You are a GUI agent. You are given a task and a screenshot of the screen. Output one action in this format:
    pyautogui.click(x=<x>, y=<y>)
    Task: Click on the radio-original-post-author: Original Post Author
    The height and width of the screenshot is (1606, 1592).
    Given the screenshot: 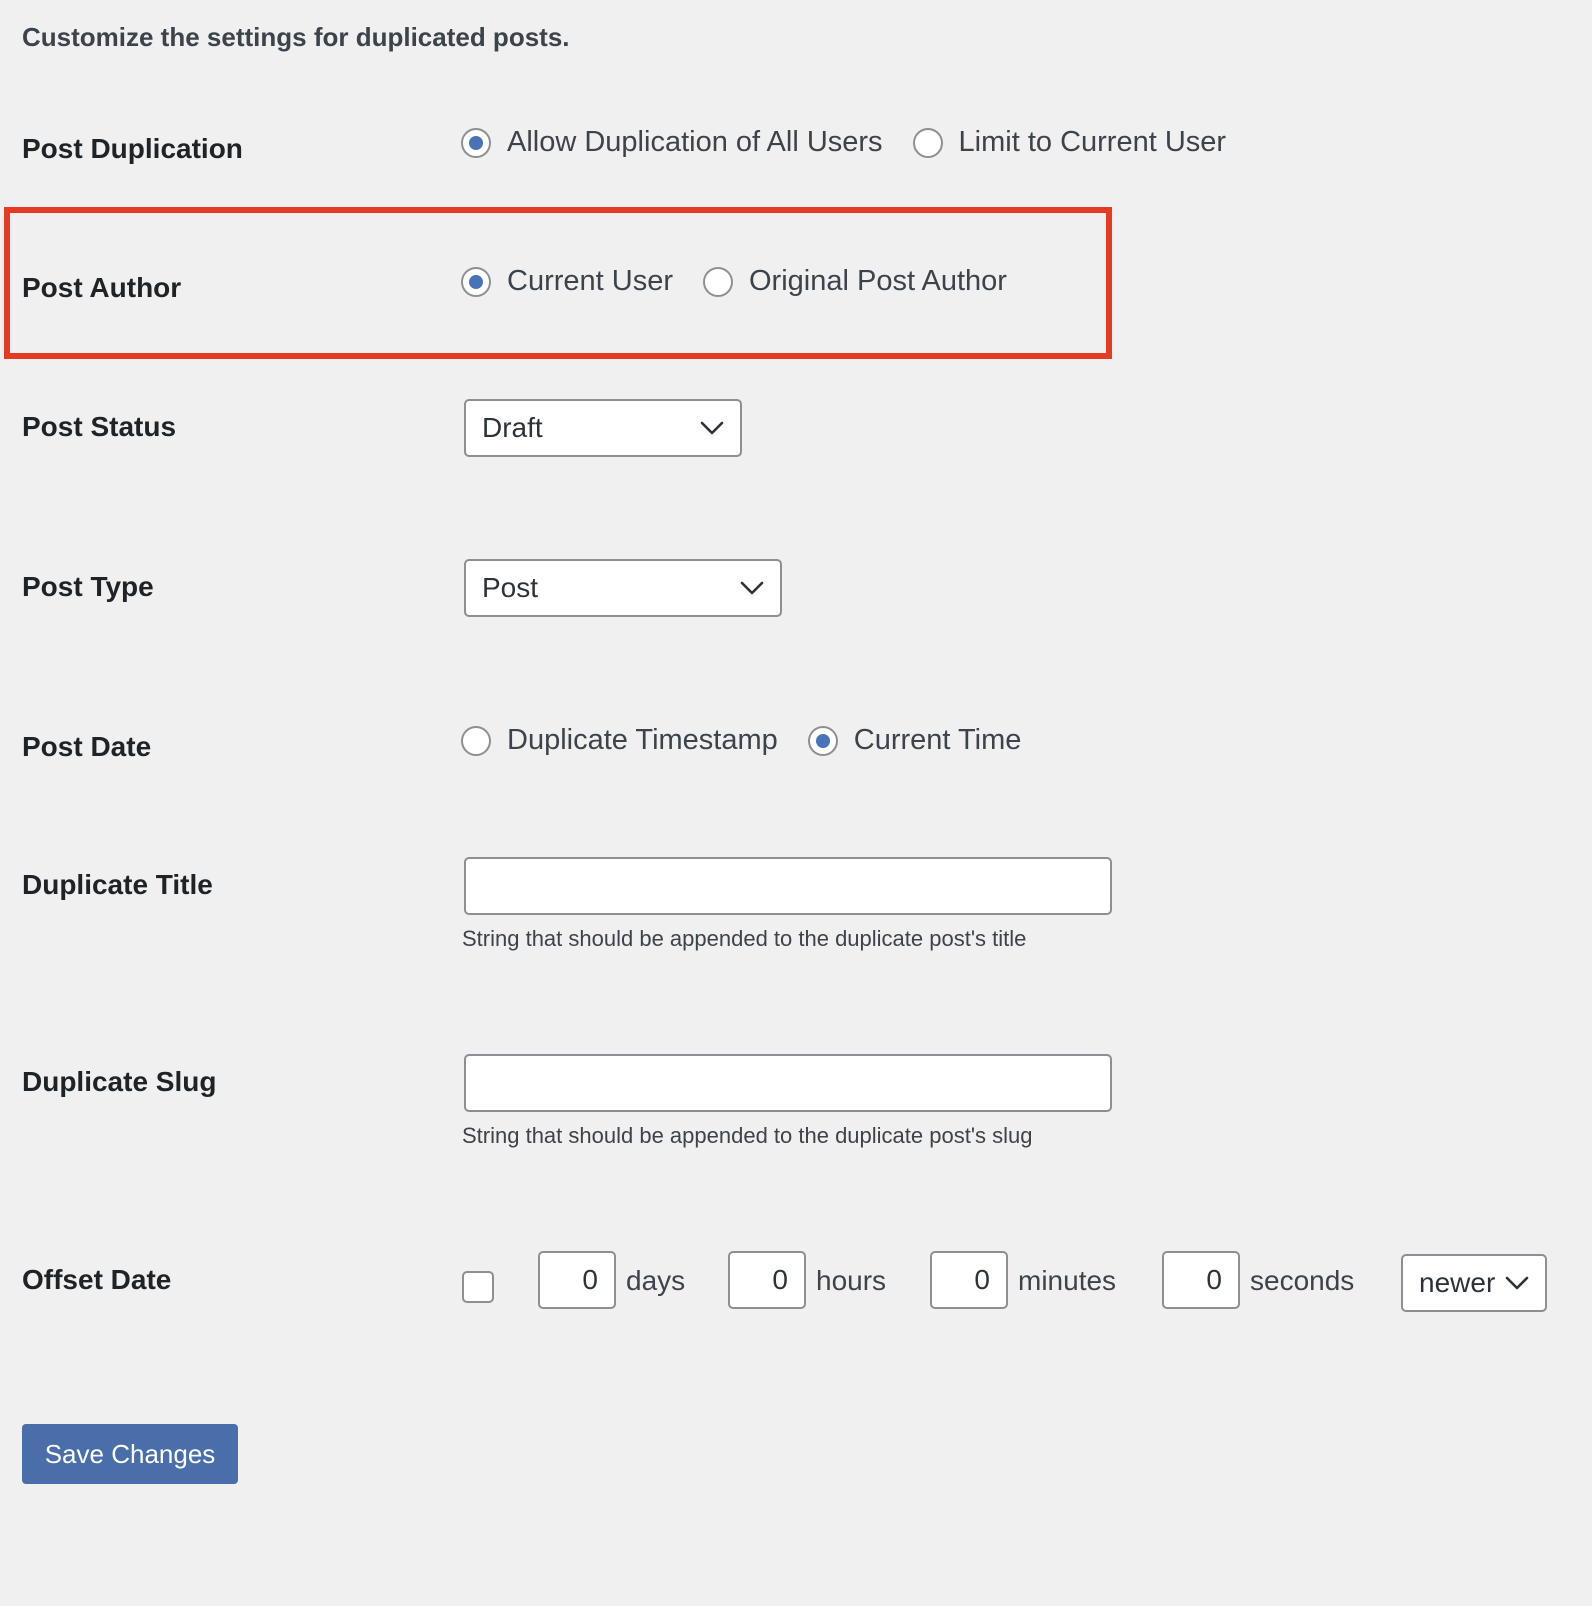 What is the action you would take?
    pyautogui.click(x=855, y=281)
    